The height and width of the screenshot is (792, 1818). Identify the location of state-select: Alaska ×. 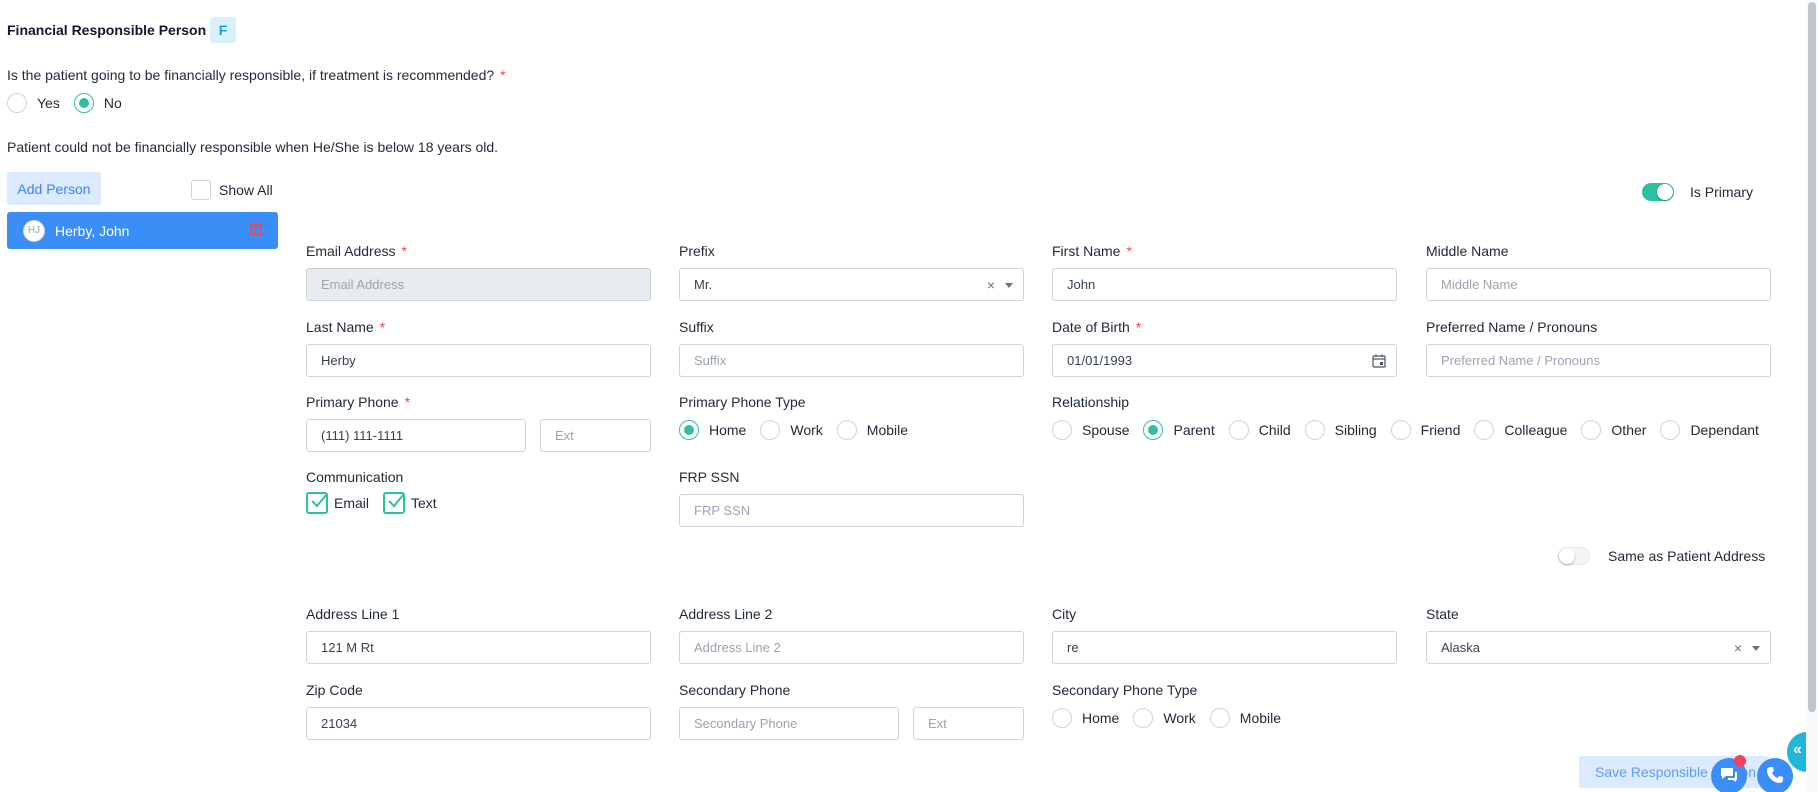
(1598, 647).